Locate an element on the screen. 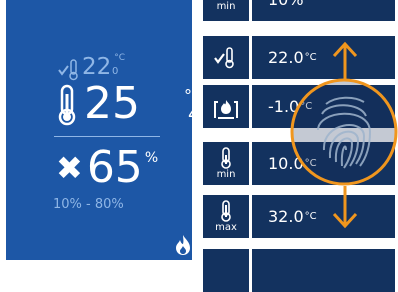  setpoint-value: 22 is located at coordinates (97, 67).